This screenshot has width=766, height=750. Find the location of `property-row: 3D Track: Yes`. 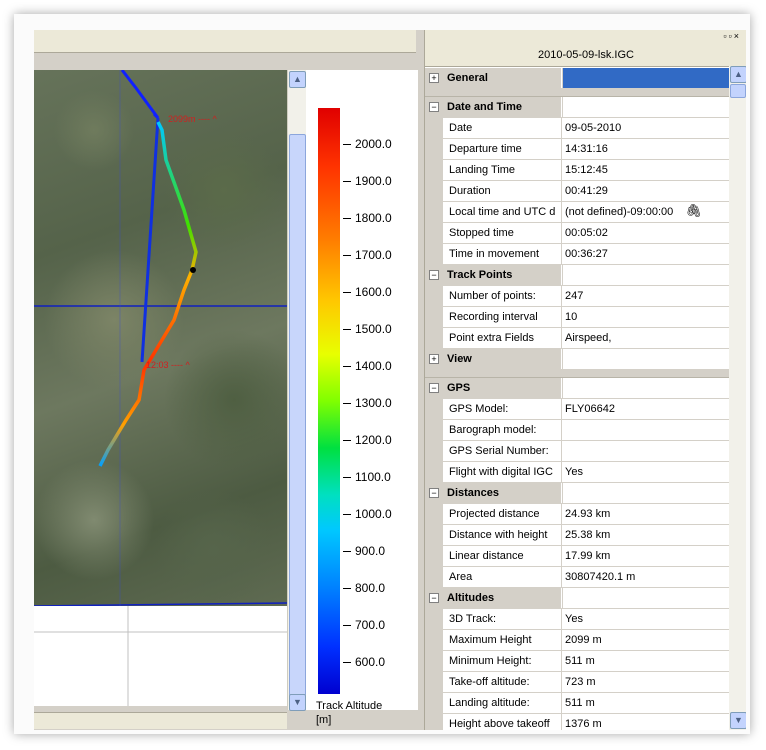

property-row: 3D Track: Yes is located at coordinates (577, 619).